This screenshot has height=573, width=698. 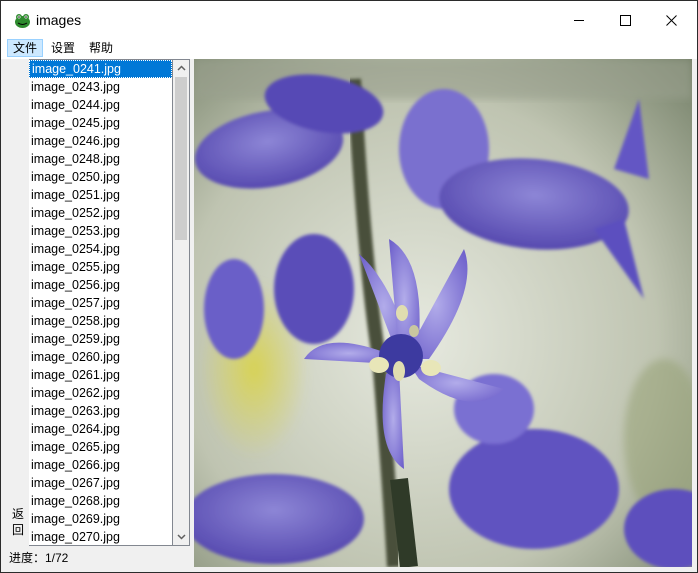 What do you see at coordinates (100, 501) in the screenshot?
I see `list-item: image_0268.jpg` at bounding box center [100, 501].